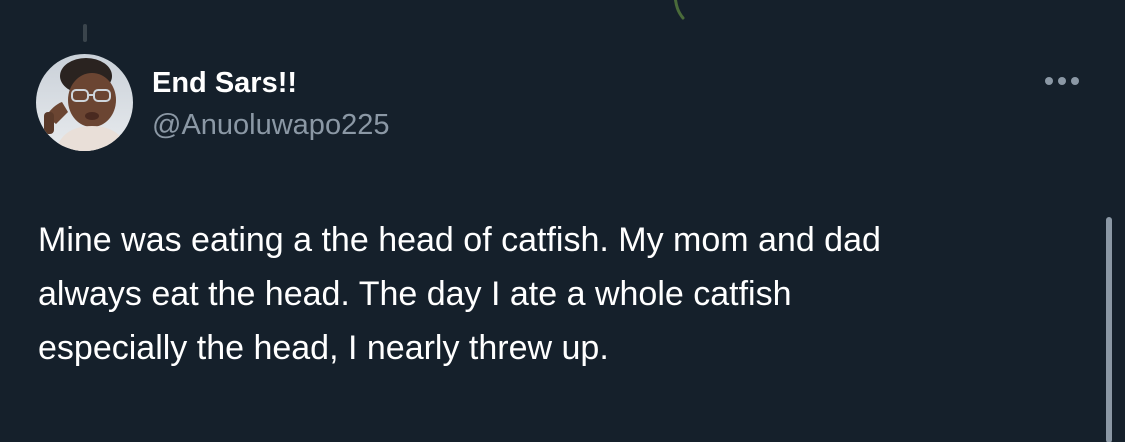  I want to click on avatar, so click(84, 102).